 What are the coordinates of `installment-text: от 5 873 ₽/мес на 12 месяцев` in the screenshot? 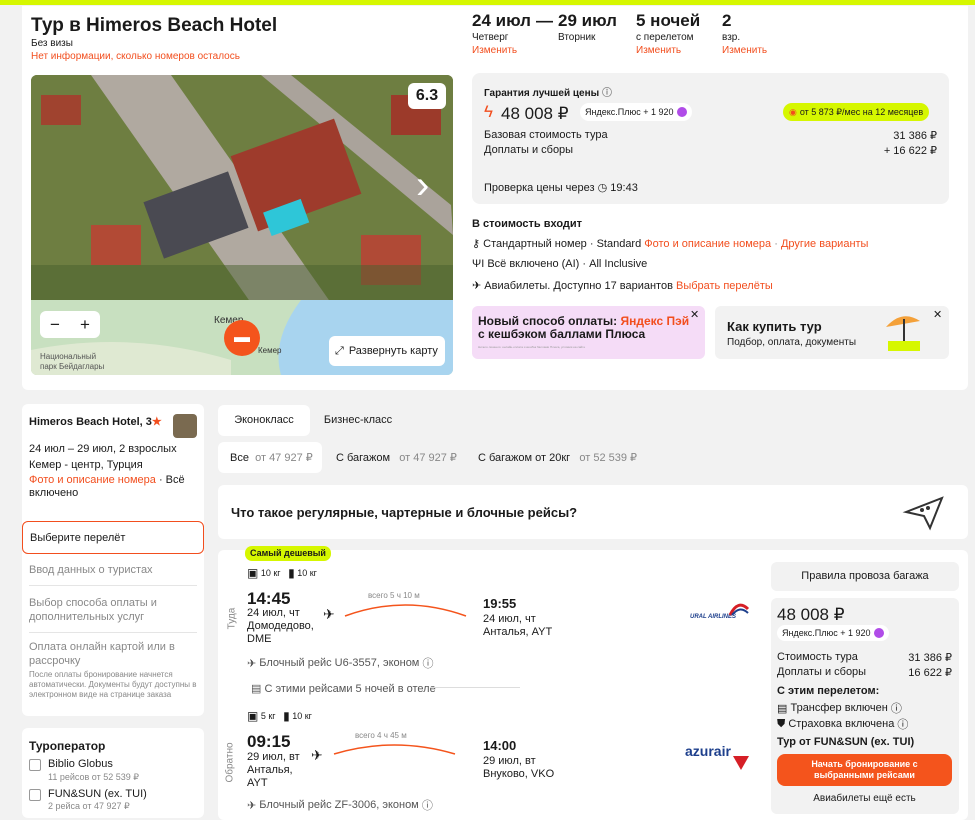 It's located at (861, 111).